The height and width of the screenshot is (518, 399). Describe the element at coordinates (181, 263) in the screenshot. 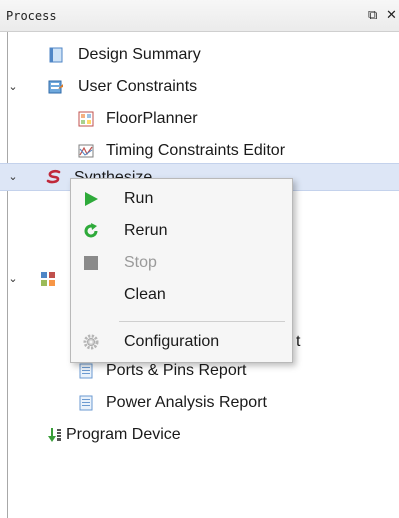

I see `menu-item-stop: Stop` at that location.